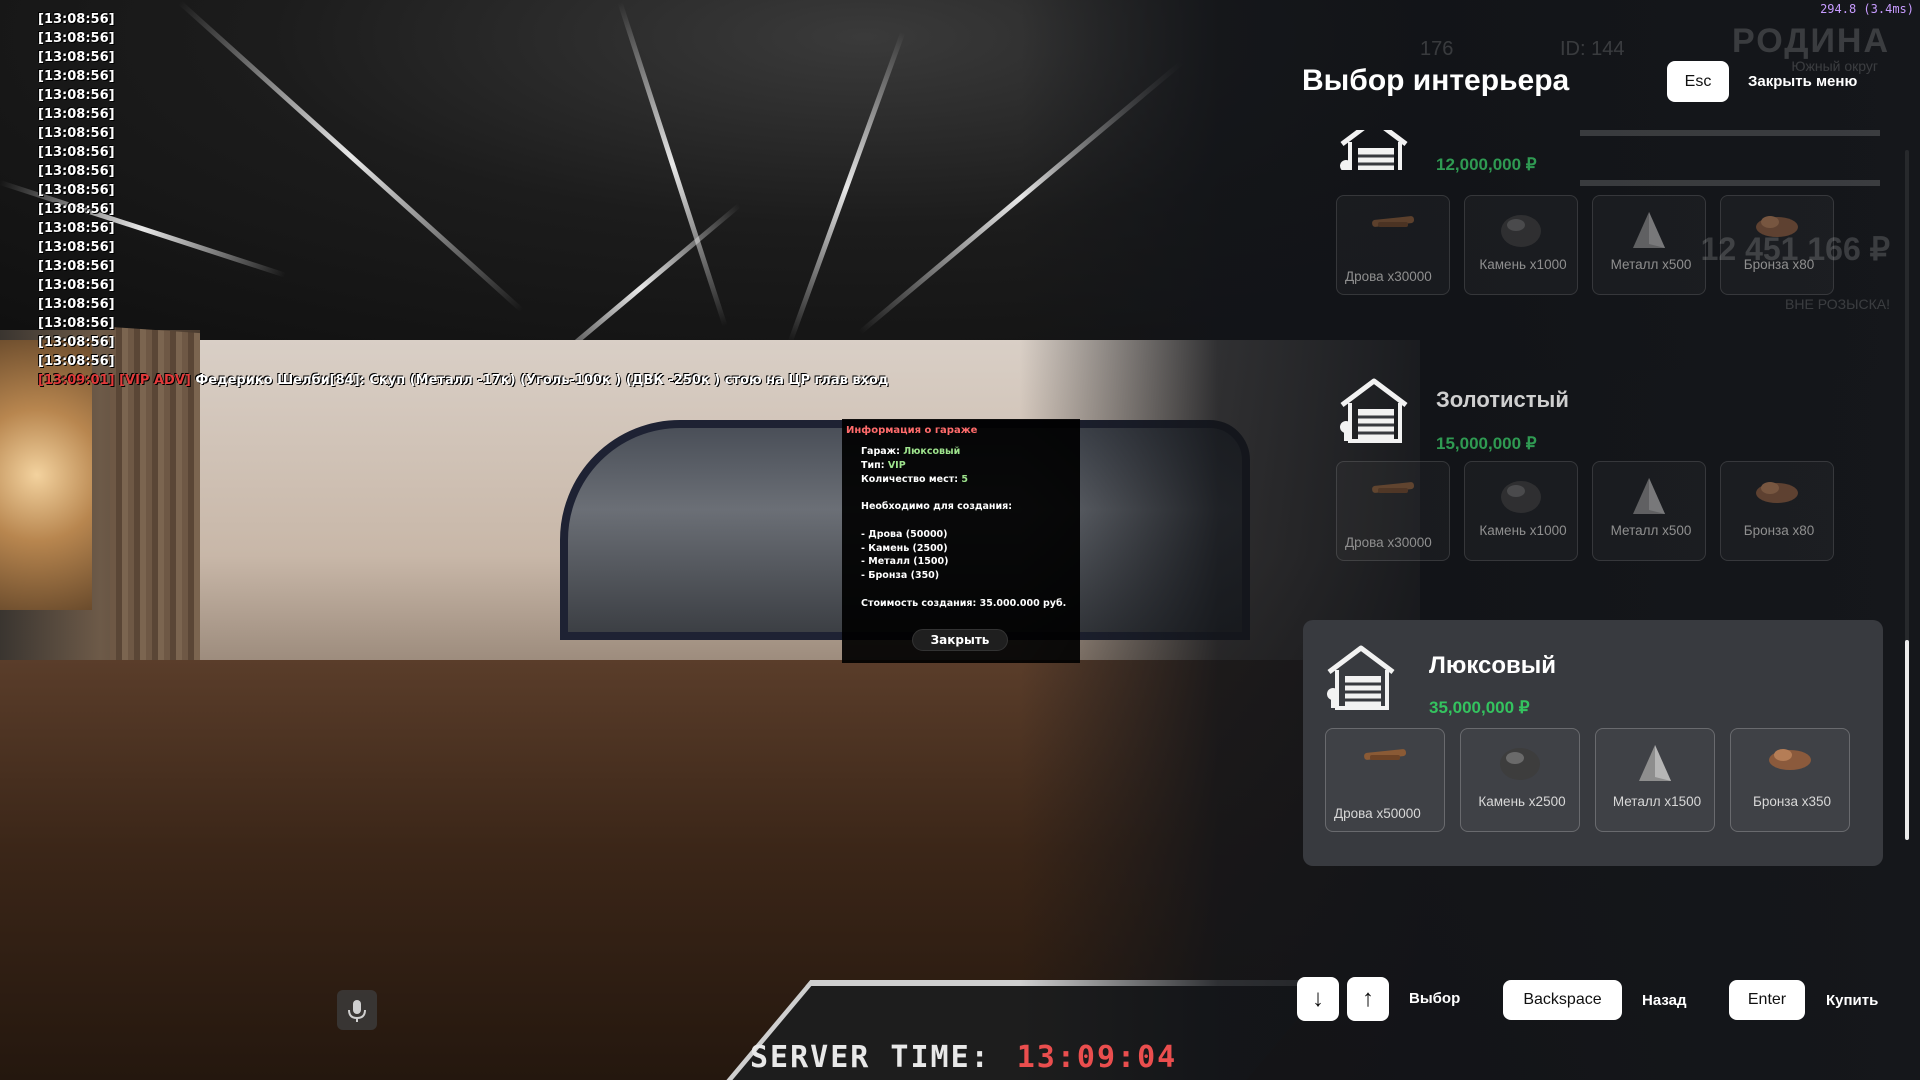  What do you see at coordinates (1907, 740) in the screenshot?
I see `scrollbar-thumb` at bounding box center [1907, 740].